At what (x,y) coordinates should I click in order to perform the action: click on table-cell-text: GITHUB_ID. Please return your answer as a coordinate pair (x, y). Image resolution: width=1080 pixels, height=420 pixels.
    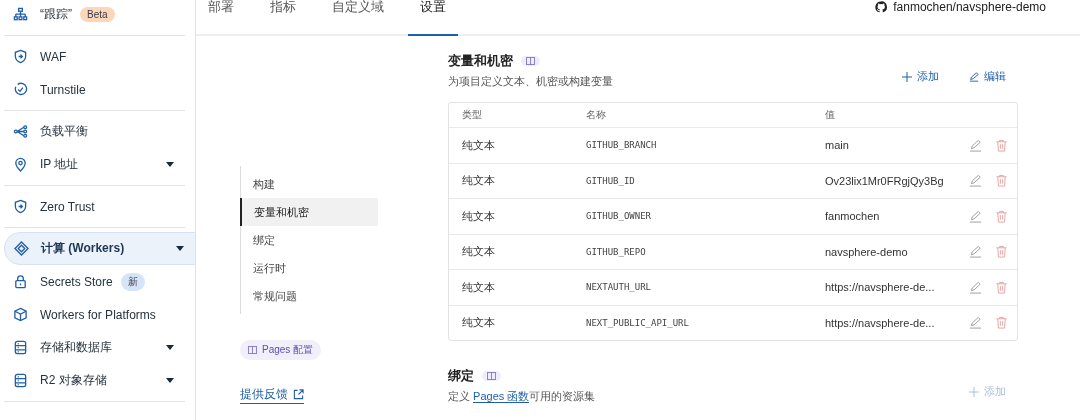
    Looking at the image, I should click on (611, 180).